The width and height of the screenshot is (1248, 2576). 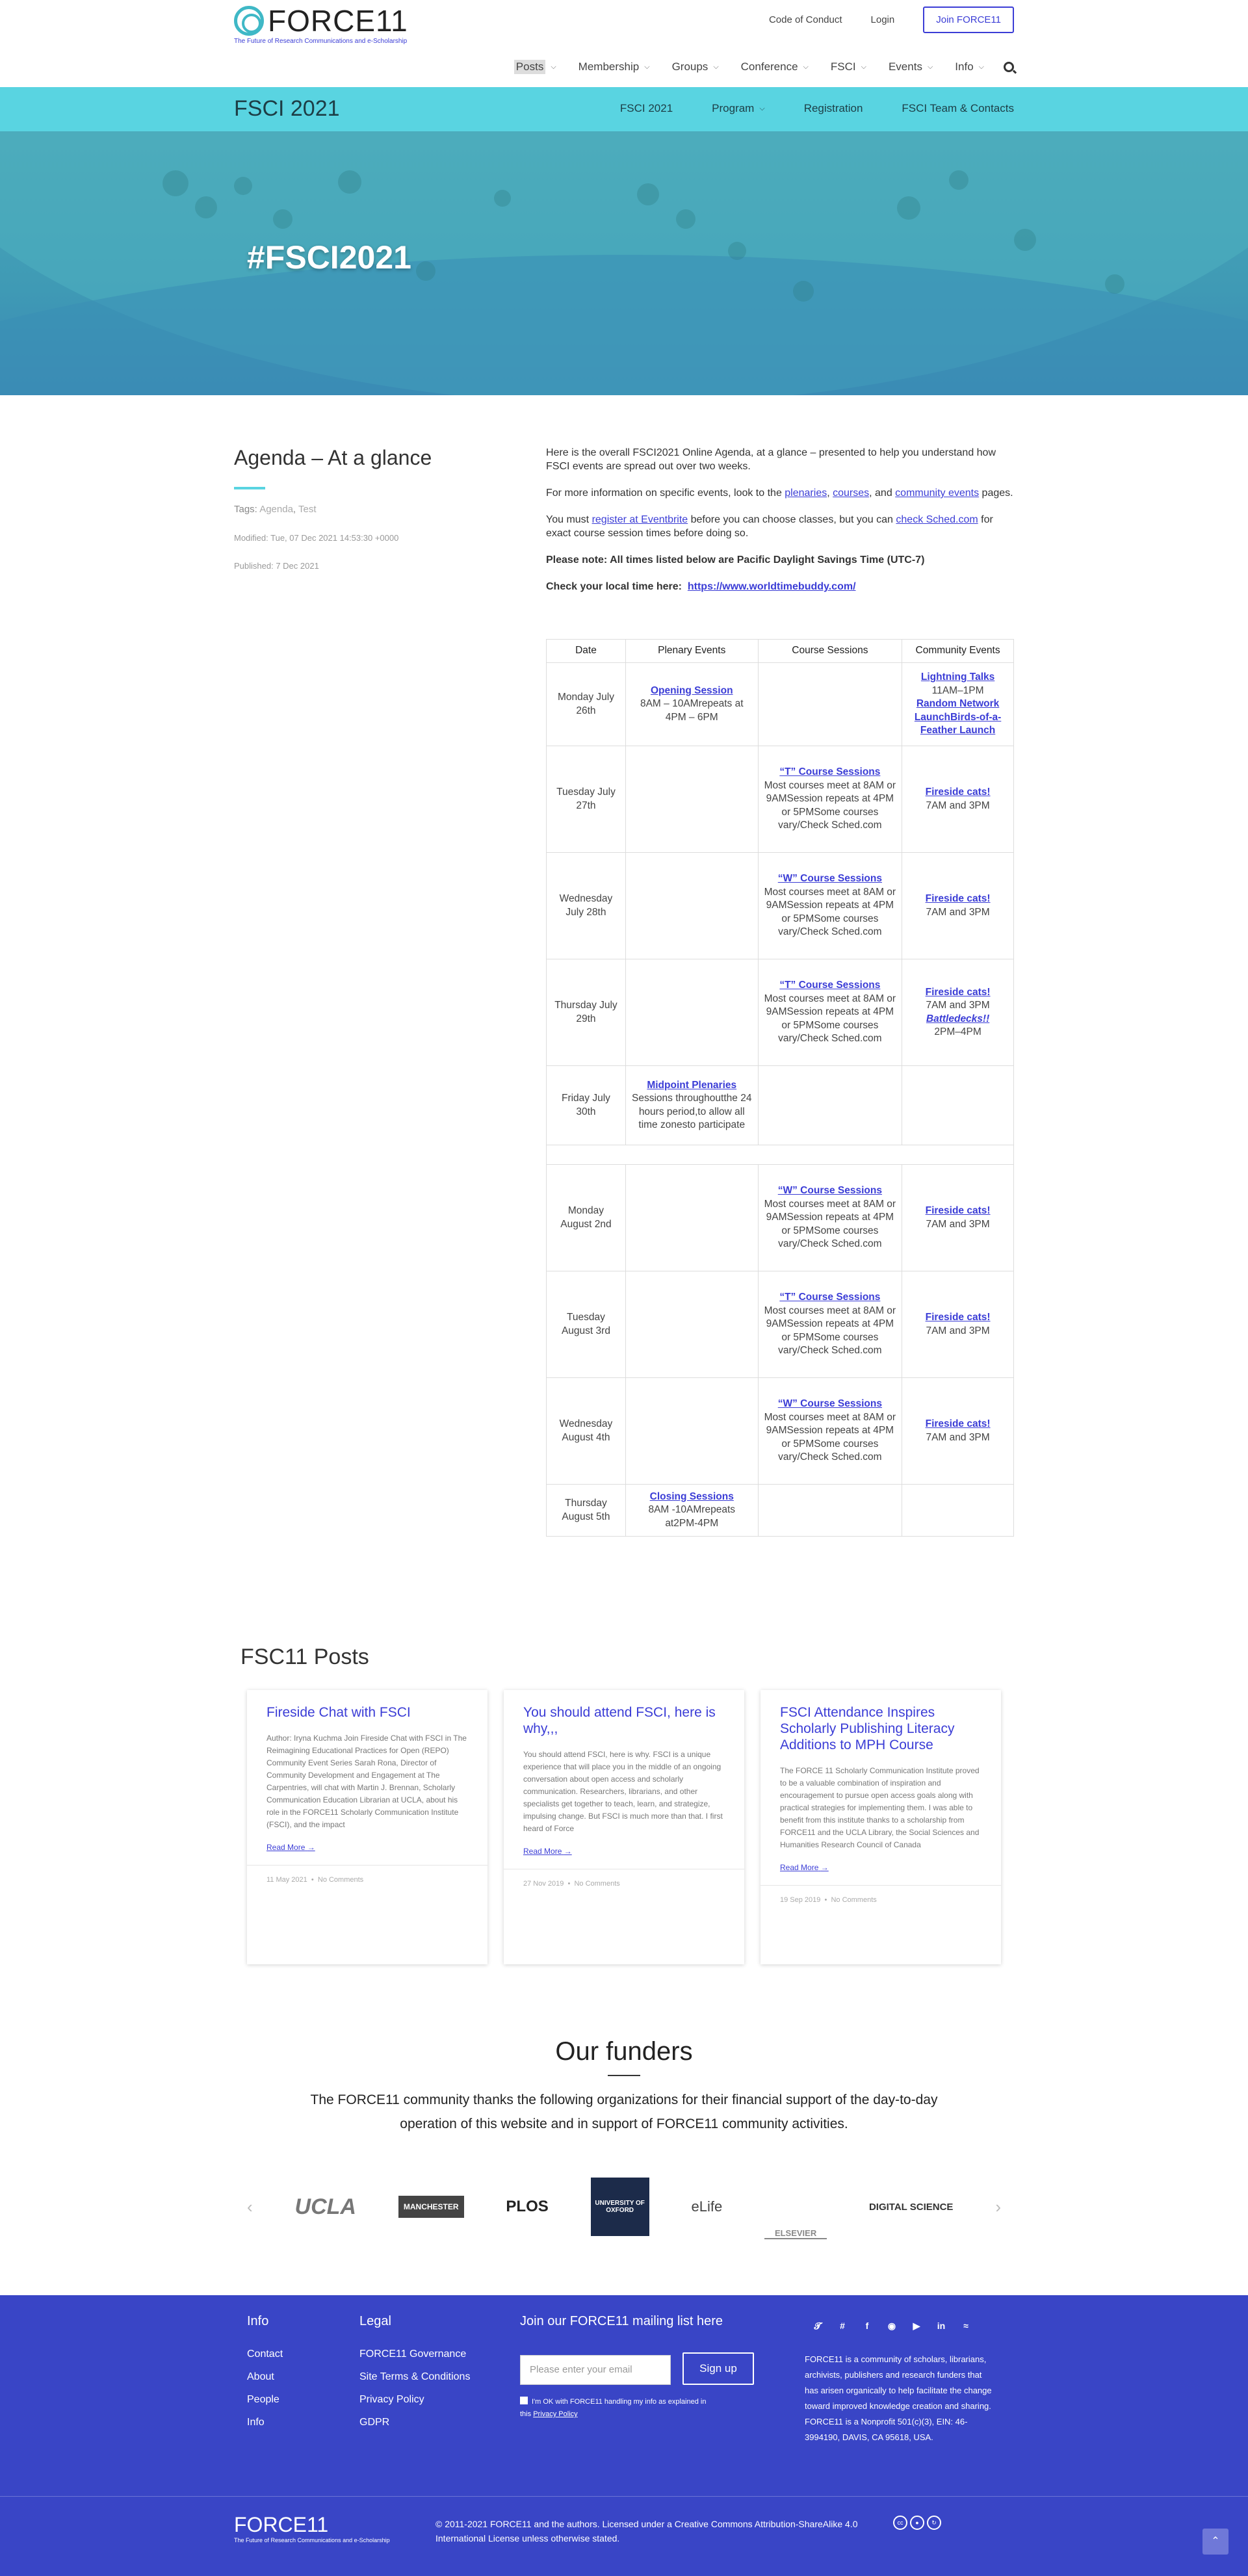 I want to click on subnav-label: FSCI 2021, so click(x=646, y=108).